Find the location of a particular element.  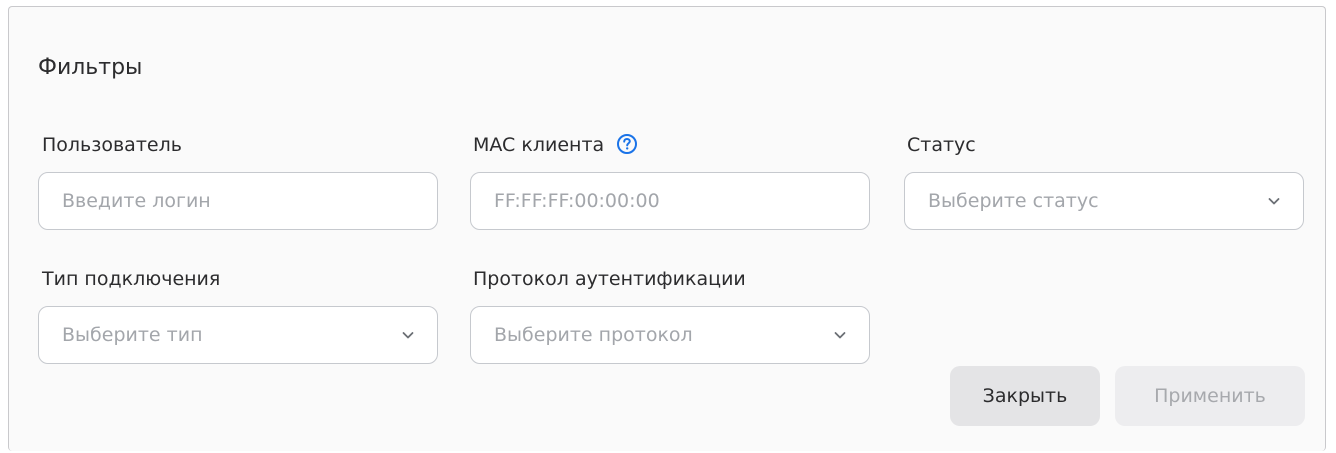

apply-button: Применить is located at coordinates (1210, 396).